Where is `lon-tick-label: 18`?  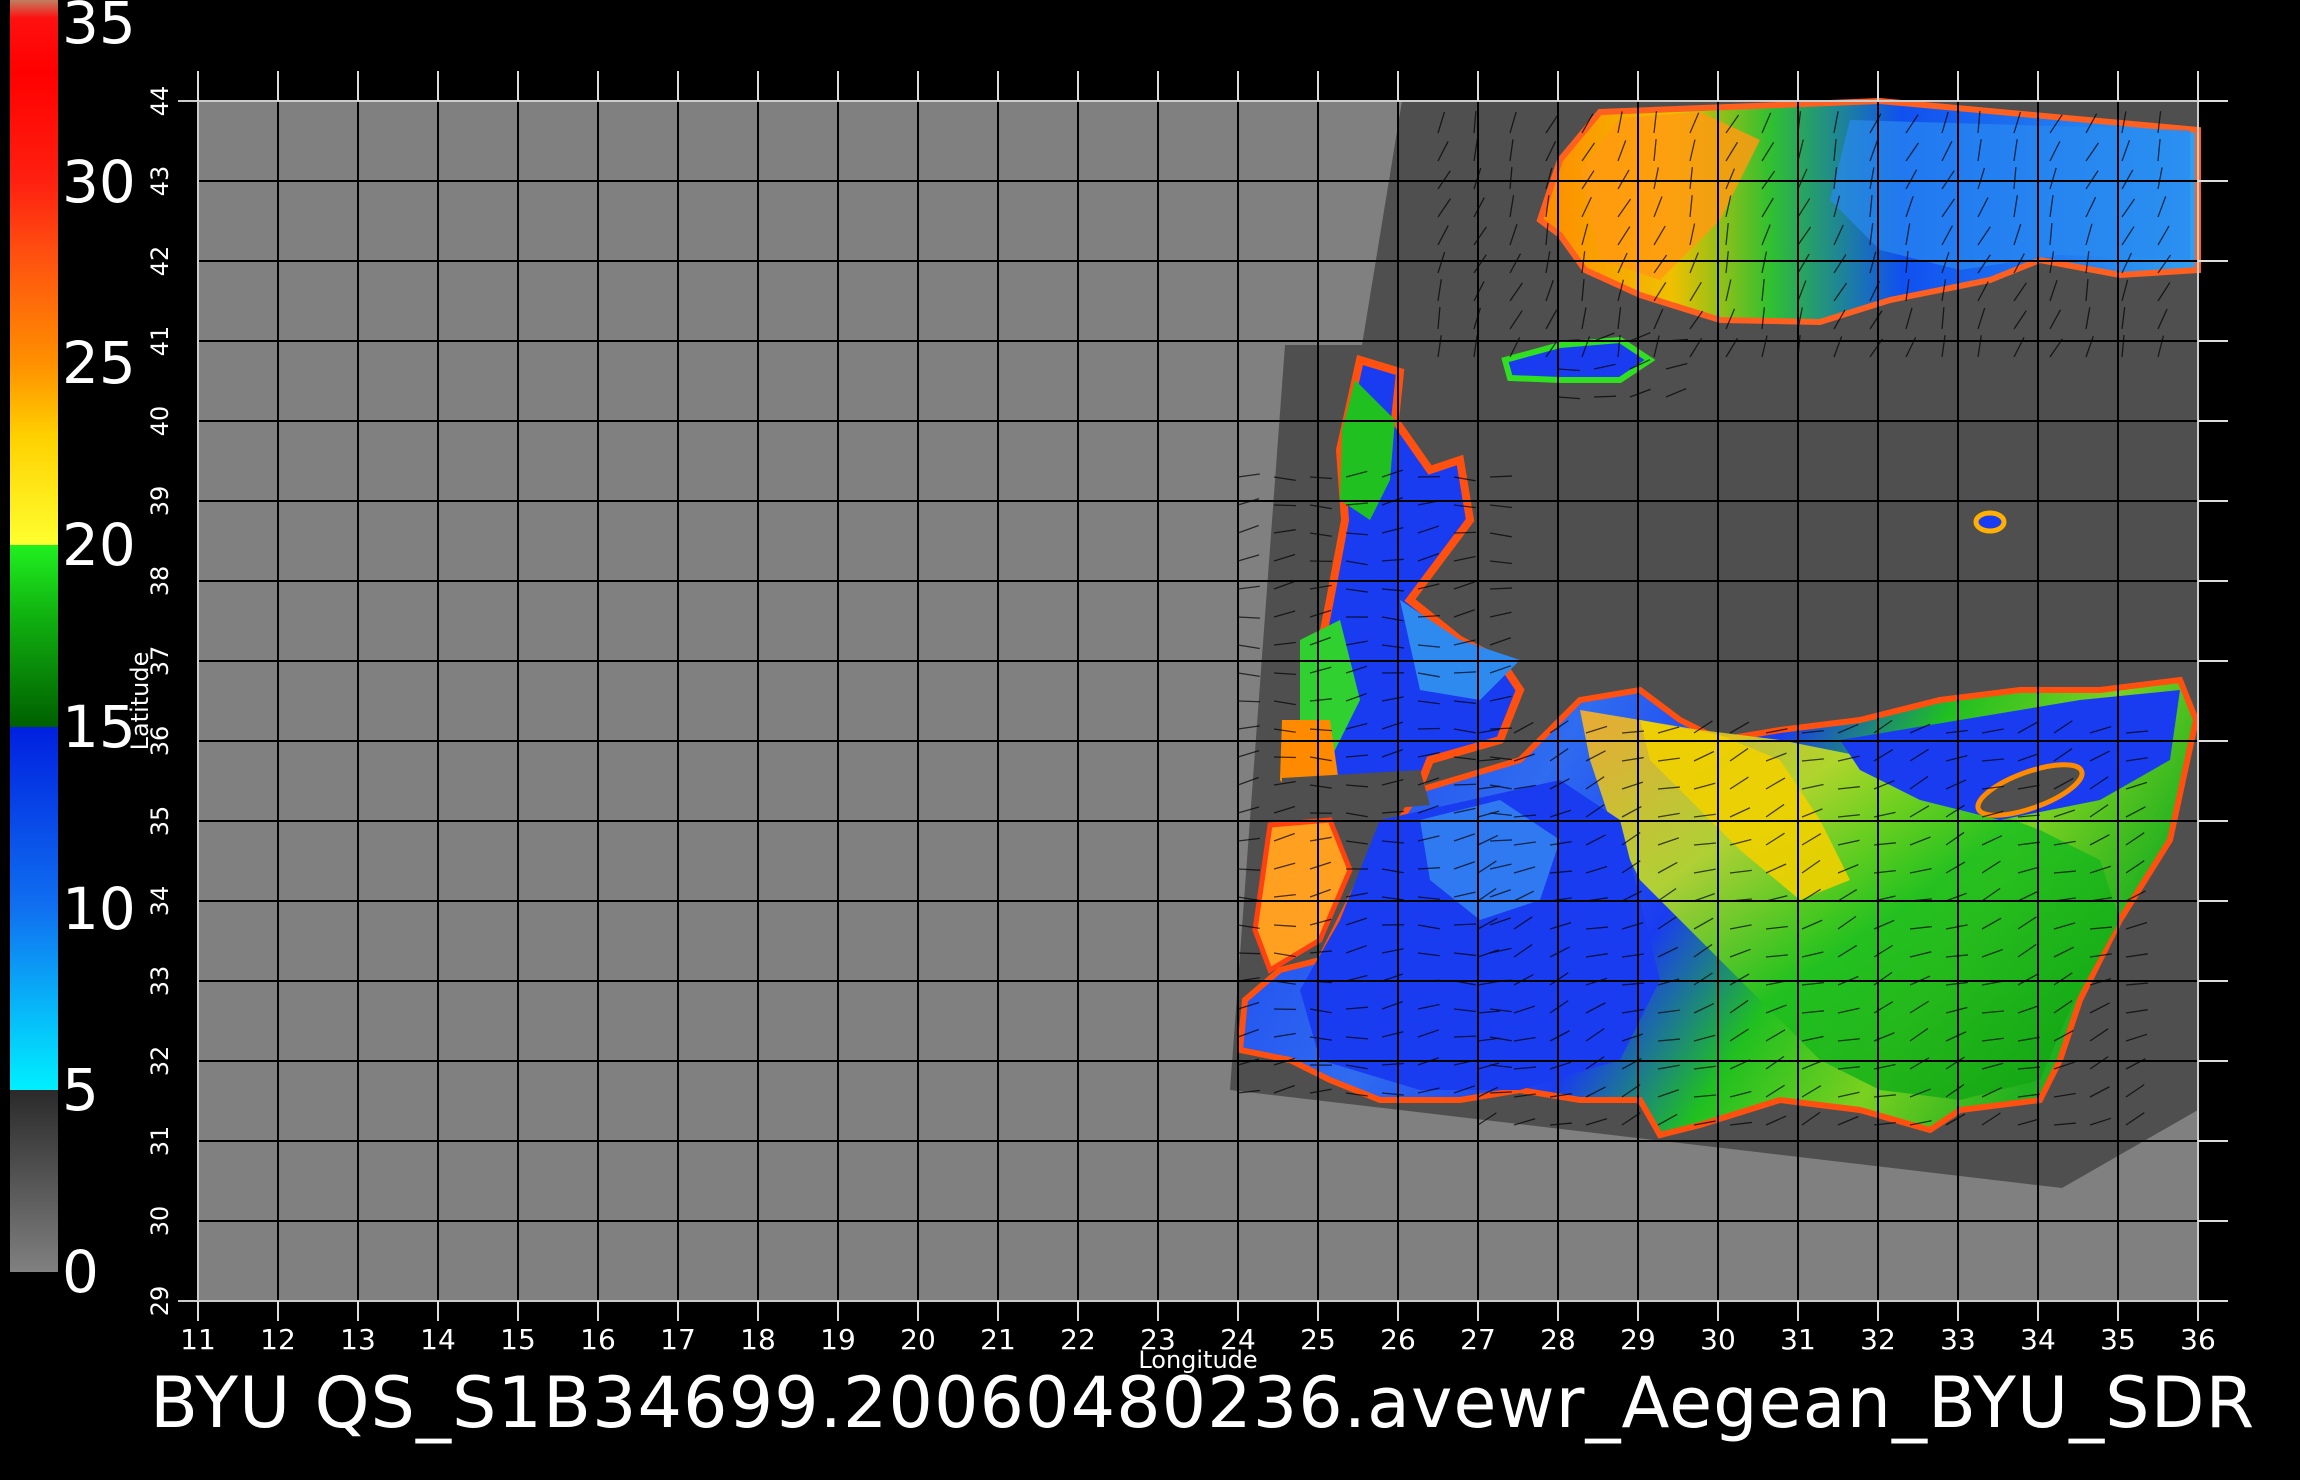 lon-tick-label: 18 is located at coordinates (758, 1339).